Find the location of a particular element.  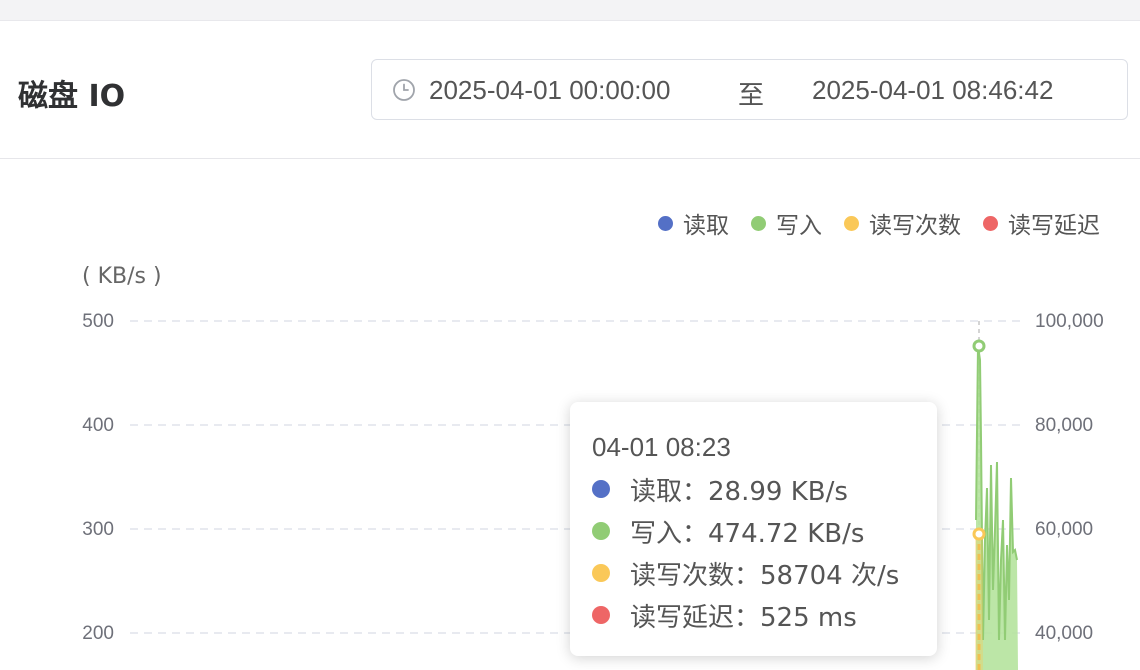

tooltip-row-latency: 读写延迟：525 ms is located at coordinates (753, 615).